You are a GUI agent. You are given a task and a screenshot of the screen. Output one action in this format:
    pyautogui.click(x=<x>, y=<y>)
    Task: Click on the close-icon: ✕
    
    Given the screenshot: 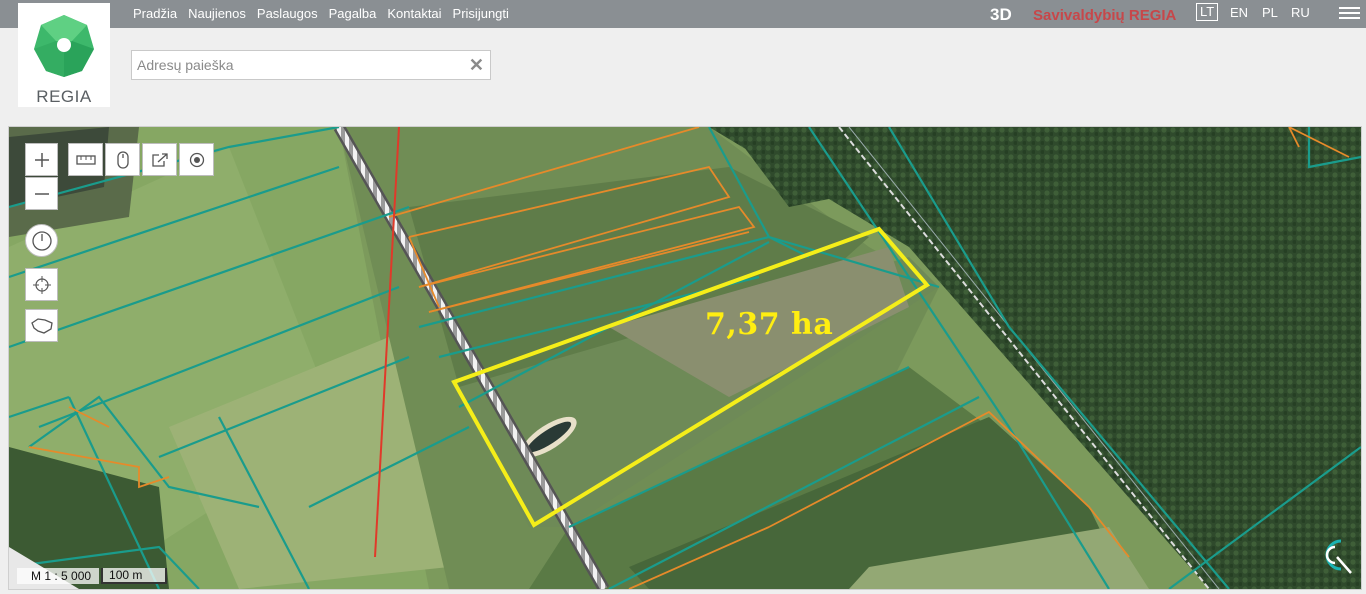 What is the action you would take?
    pyautogui.click(x=476, y=65)
    